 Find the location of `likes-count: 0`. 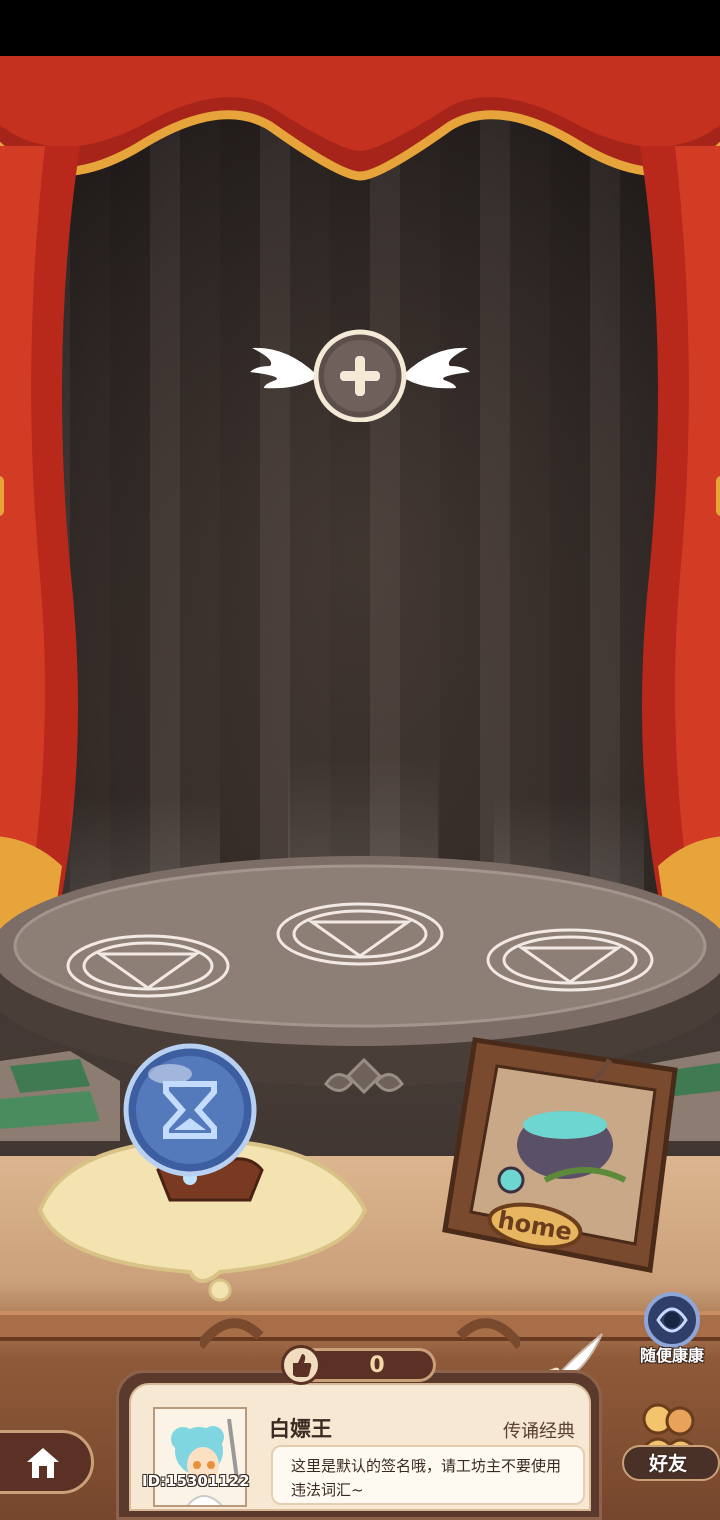

likes-count: 0 is located at coordinates (377, 1365).